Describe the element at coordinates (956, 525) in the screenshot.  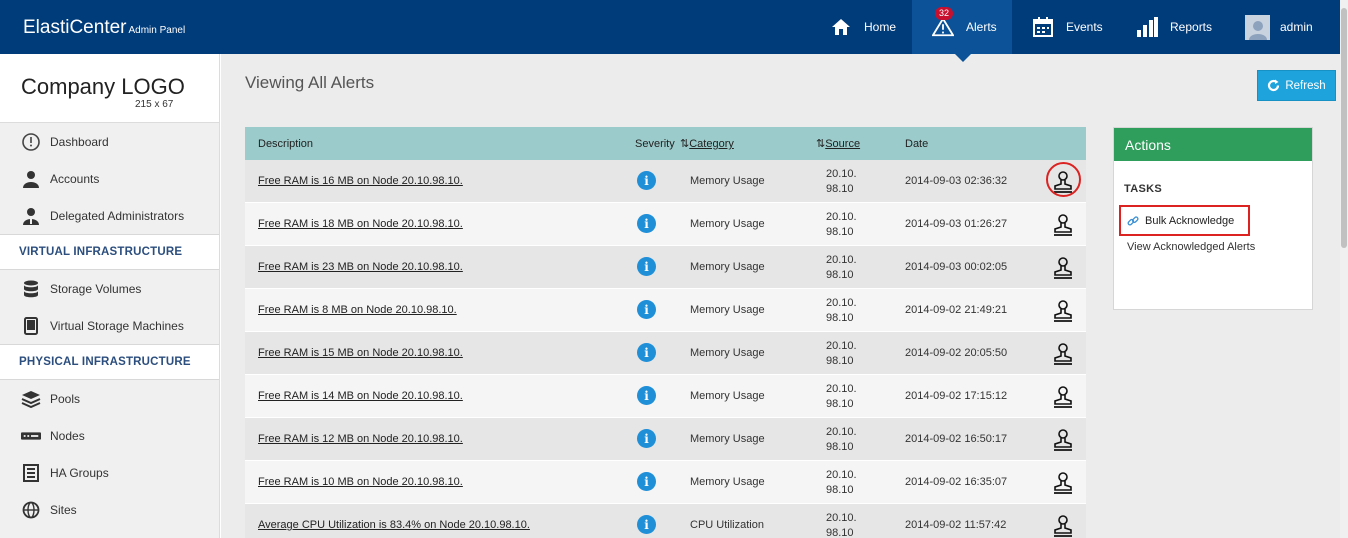
I see `alert-date: 2014-09-02 11:57:42` at that location.